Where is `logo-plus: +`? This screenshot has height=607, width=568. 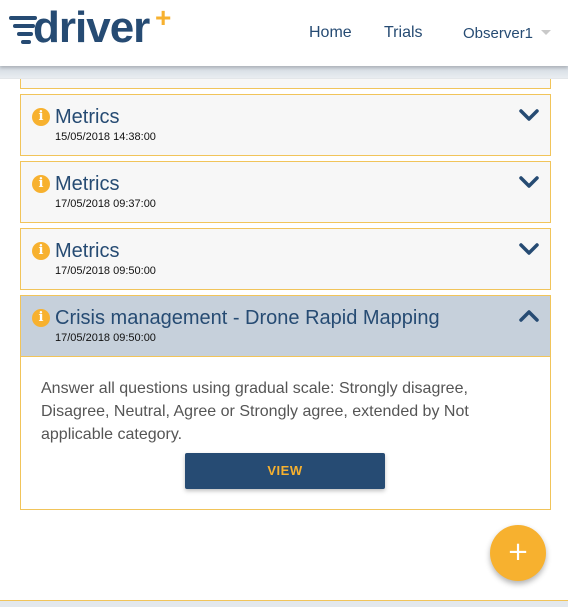
logo-plus: + is located at coordinates (163, 17).